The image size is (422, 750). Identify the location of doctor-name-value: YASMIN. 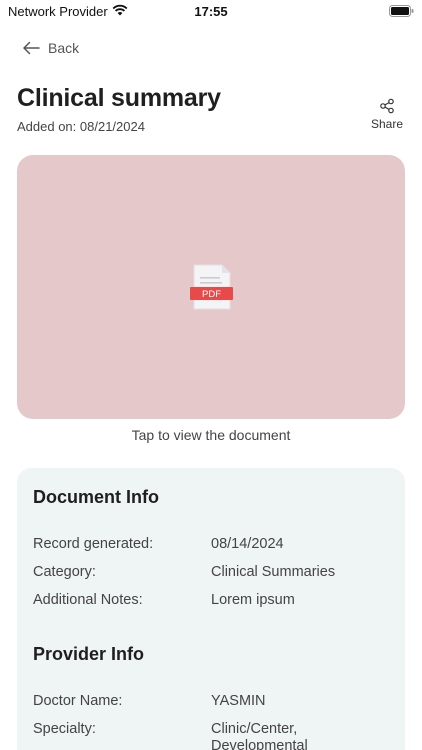
(238, 701).